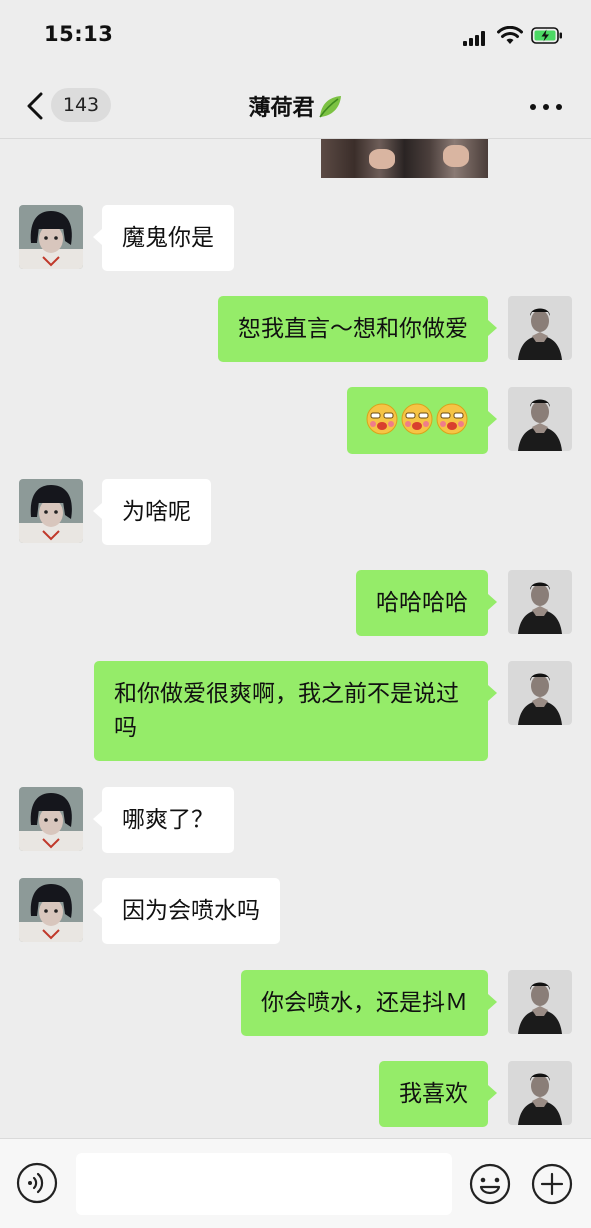 Image resolution: width=591 pixels, height=1228 pixels. What do you see at coordinates (364, 1003) in the screenshot?
I see `message-text: 你会喷水，还是抖Ｍ` at bounding box center [364, 1003].